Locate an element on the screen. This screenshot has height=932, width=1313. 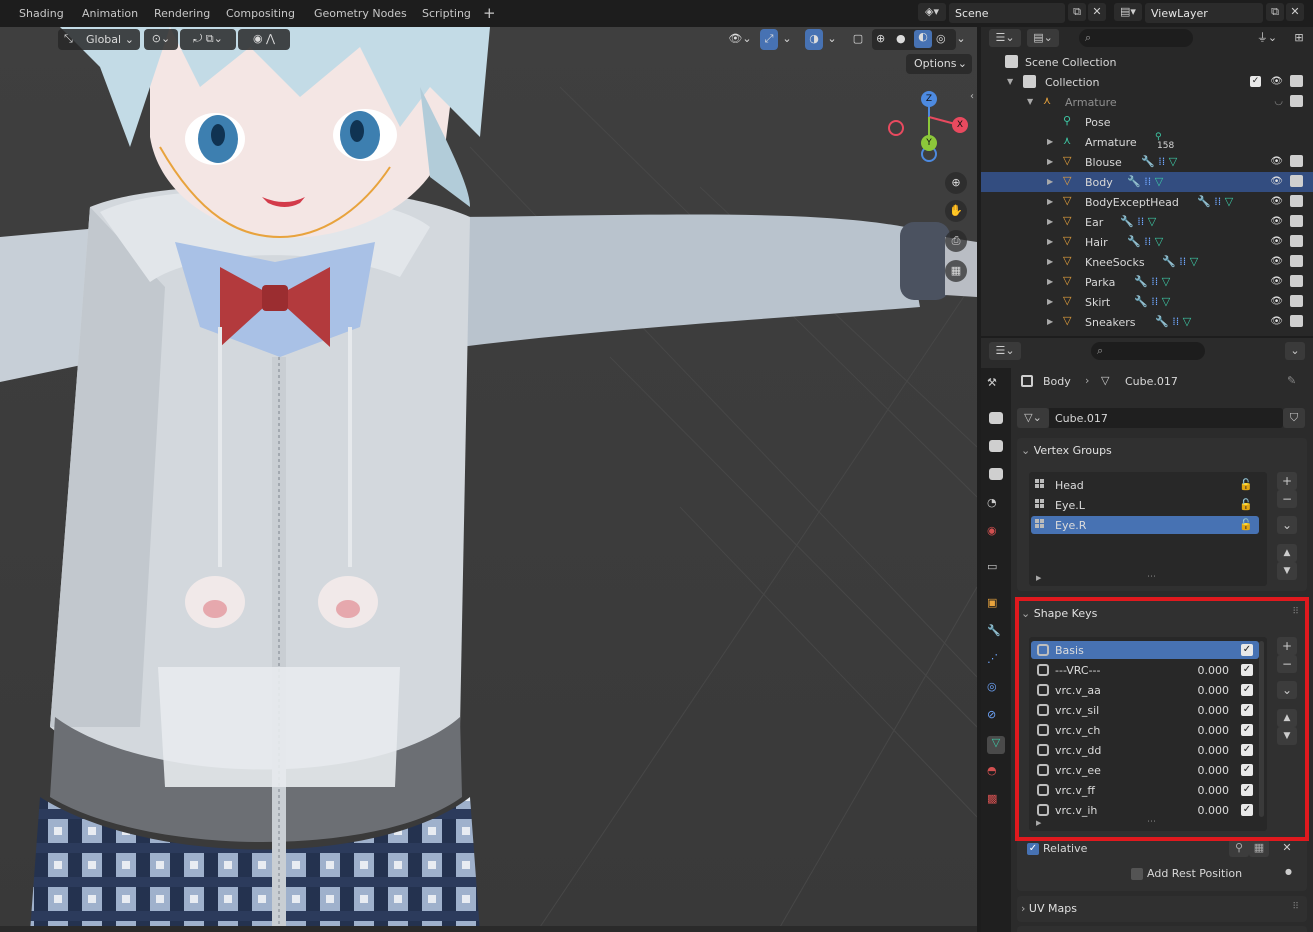
outliner-object-row: ▶ ▽ BodyExceptHead 🔧 ⁞⁞ ▽ 👁 is located at coordinates (1147, 202).